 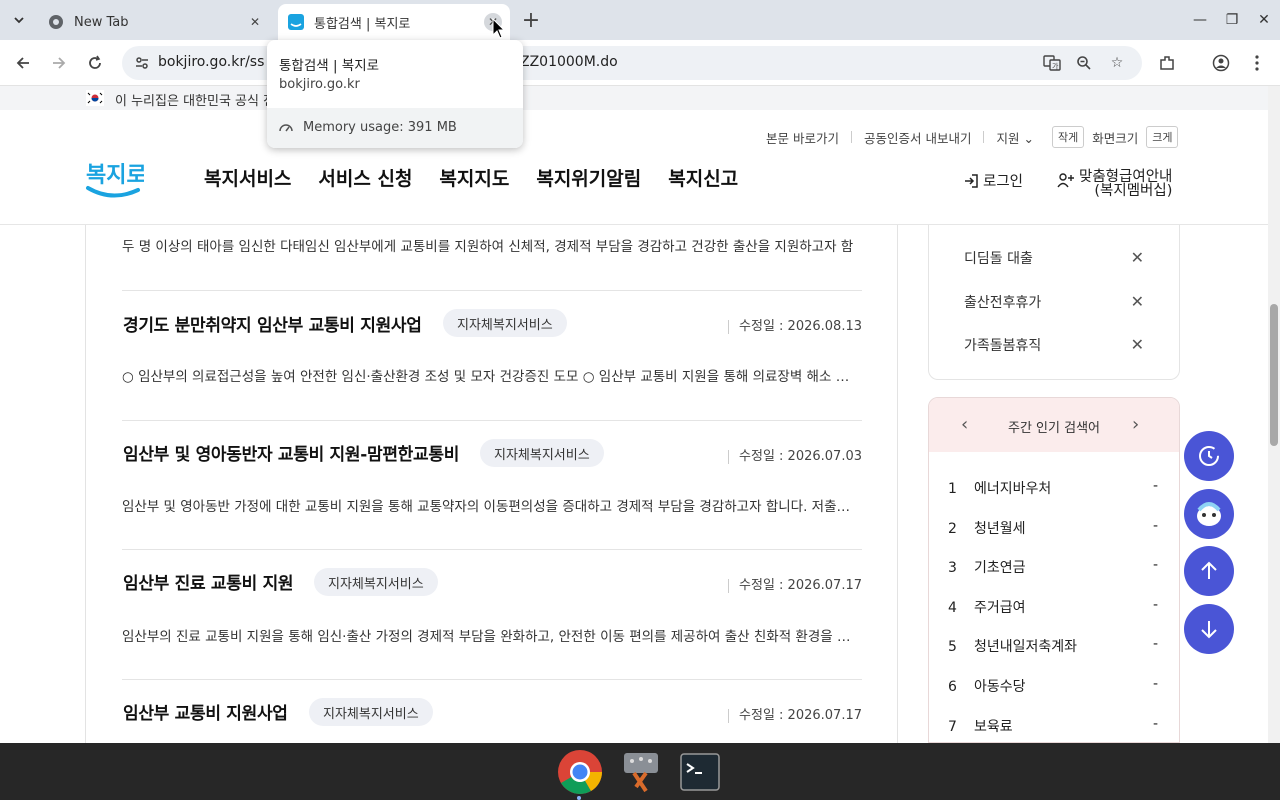 What do you see at coordinates (319, 84) in the screenshot?
I see `hover-card-domain: bokjiro.go.kr` at bounding box center [319, 84].